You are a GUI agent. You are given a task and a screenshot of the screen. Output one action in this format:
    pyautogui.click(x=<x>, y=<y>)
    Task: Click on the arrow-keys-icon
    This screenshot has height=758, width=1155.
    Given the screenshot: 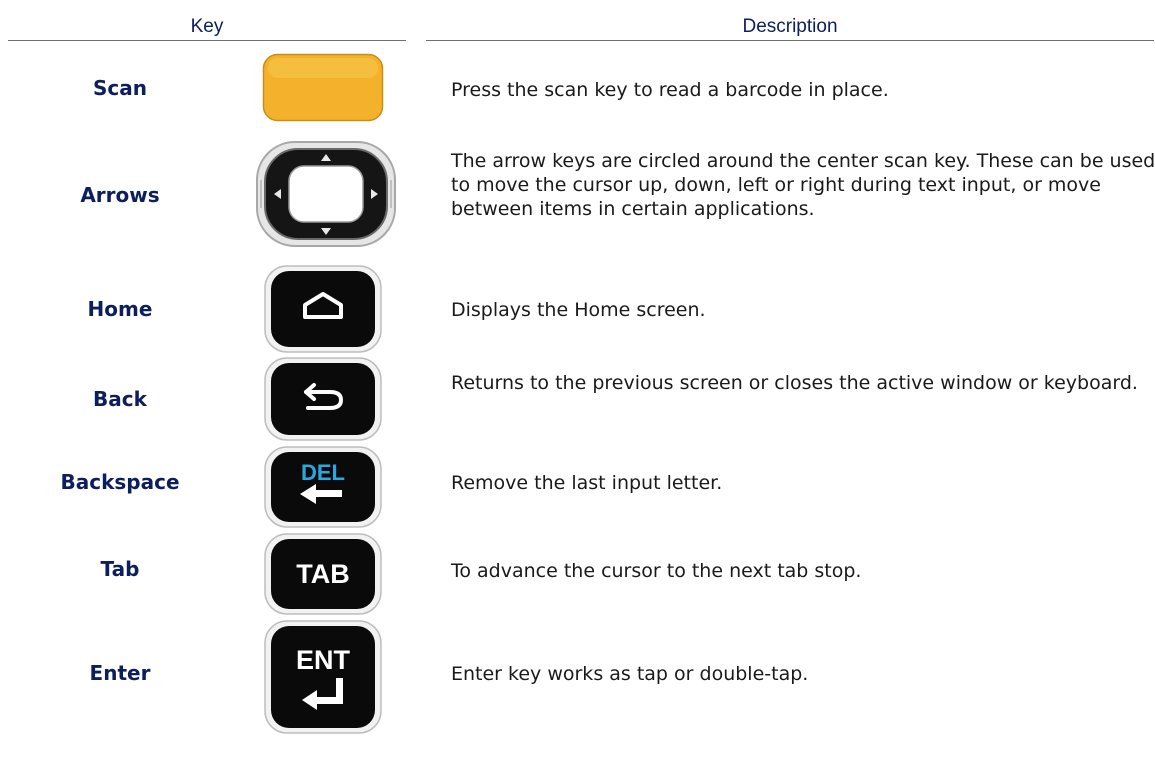 What is the action you would take?
    pyautogui.click(x=326, y=194)
    